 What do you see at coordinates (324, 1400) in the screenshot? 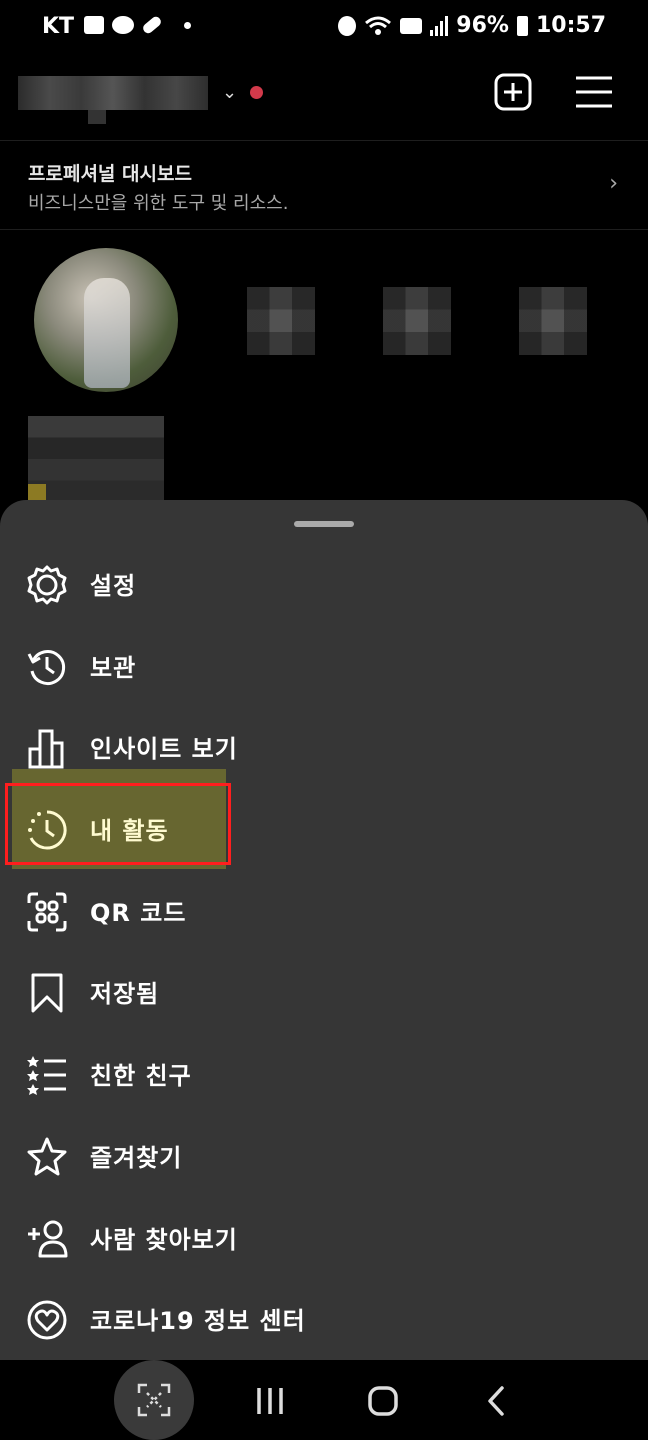
I see `system-navigation-bar` at bounding box center [324, 1400].